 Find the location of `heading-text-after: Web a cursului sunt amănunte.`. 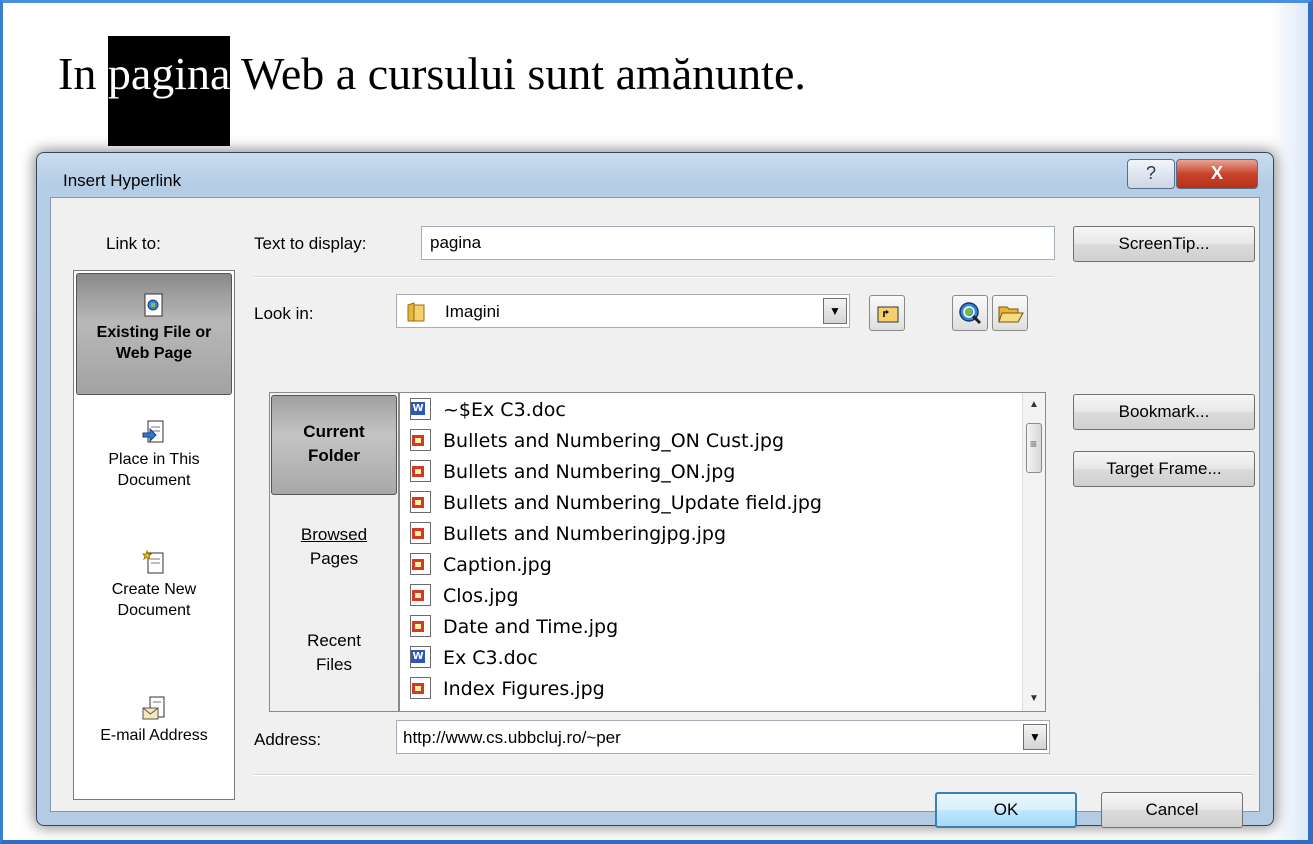

heading-text-after: Web a cursului sunt amănunte. is located at coordinates (518, 73).